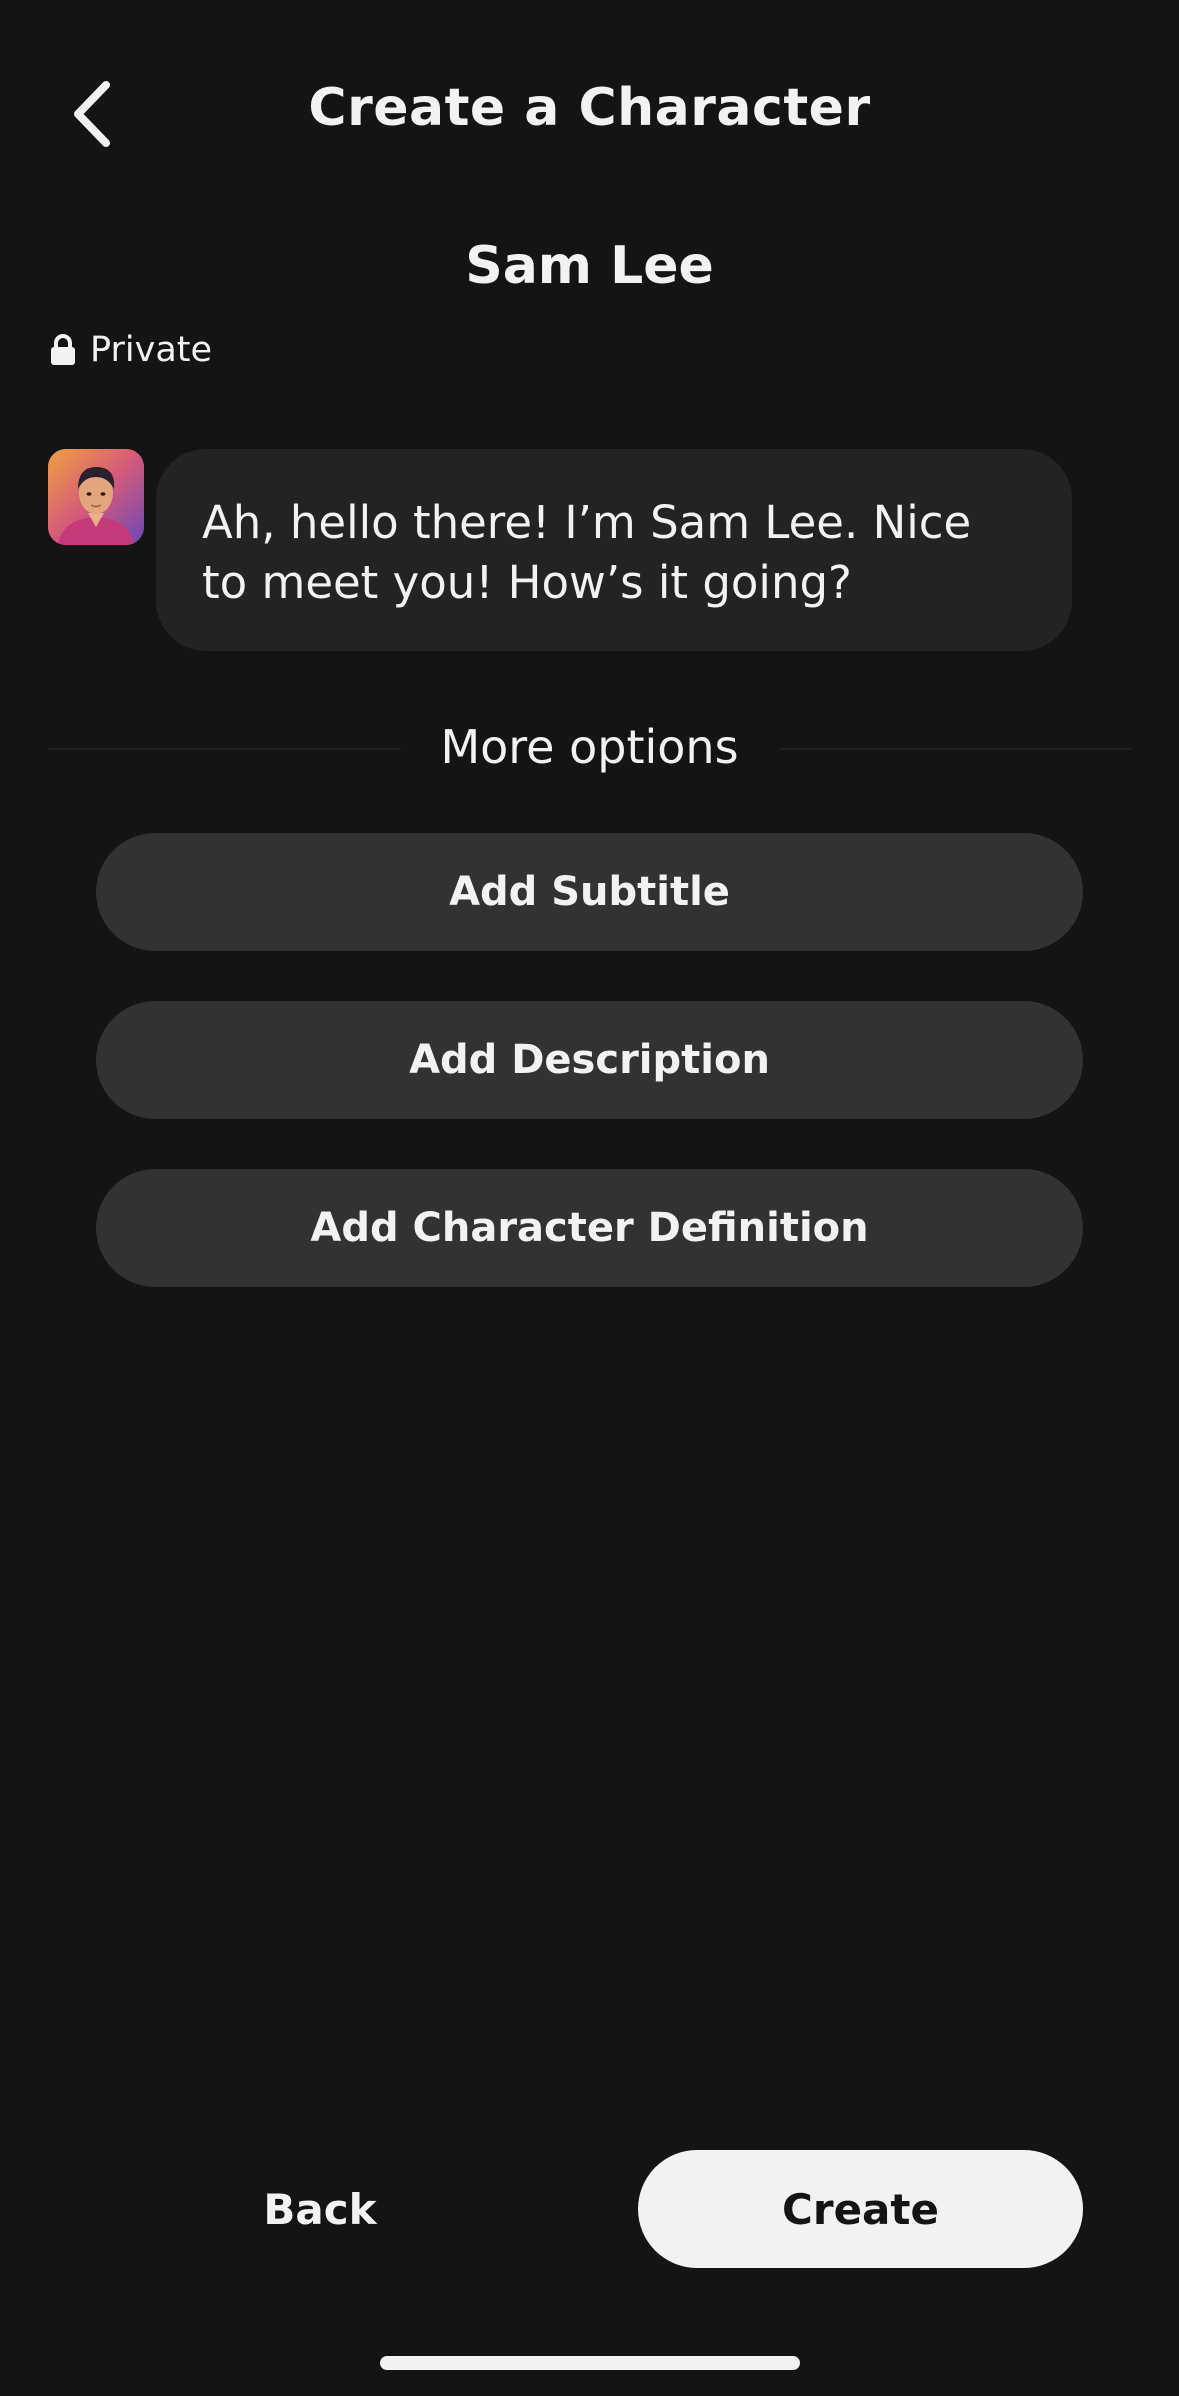  I want to click on visibility-selector: Private, so click(131, 350).